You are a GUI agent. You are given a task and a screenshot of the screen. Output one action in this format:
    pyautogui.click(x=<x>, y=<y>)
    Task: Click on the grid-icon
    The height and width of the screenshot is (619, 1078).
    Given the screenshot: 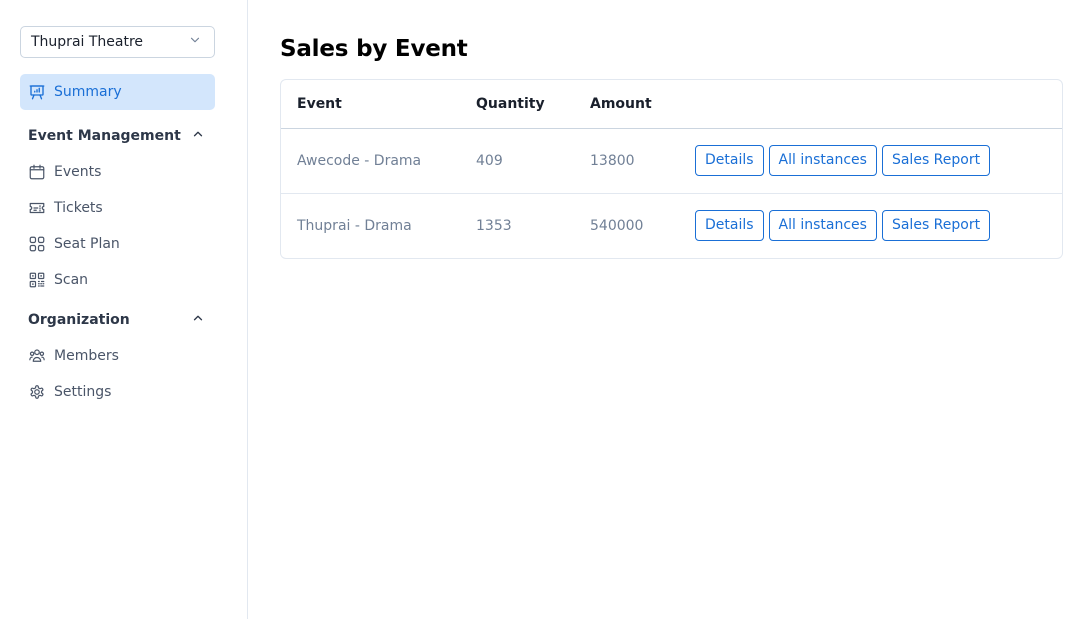 What is the action you would take?
    pyautogui.click(x=37, y=244)
    